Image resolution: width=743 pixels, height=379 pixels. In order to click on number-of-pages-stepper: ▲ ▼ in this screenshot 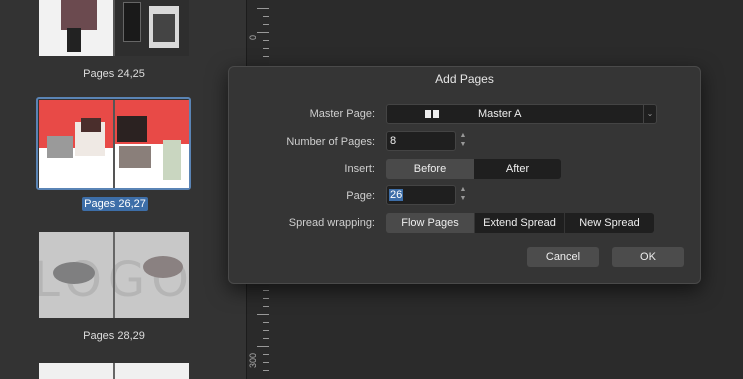, I will do `click(463, 141)`.